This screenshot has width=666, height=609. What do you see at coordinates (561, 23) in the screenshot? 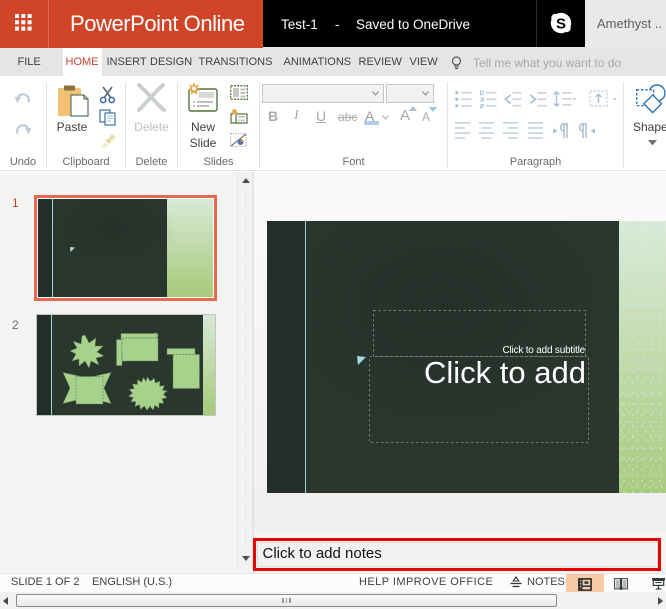
I see `svg-text: S` at bounding box center [561, 23].